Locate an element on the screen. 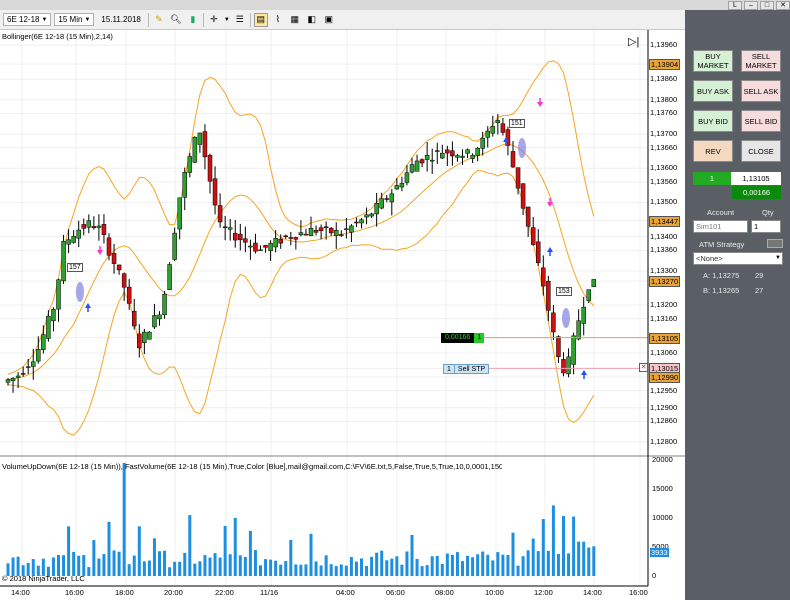 The height and width of the screenshot is (600, 790). close-icon: ✕ is located at coordinates (783, 5).